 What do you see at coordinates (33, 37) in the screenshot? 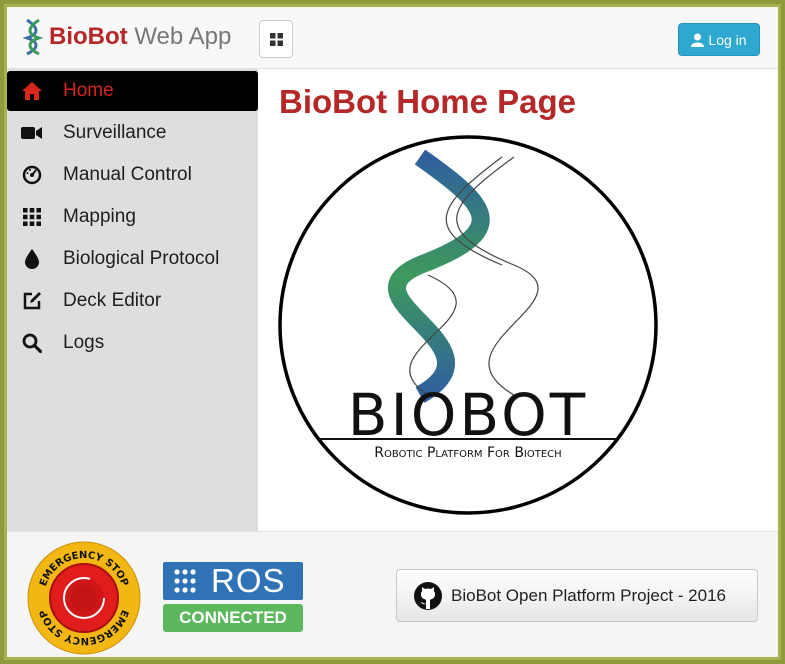
I see `dna-logo-icon` at bounding box center [33, 37].